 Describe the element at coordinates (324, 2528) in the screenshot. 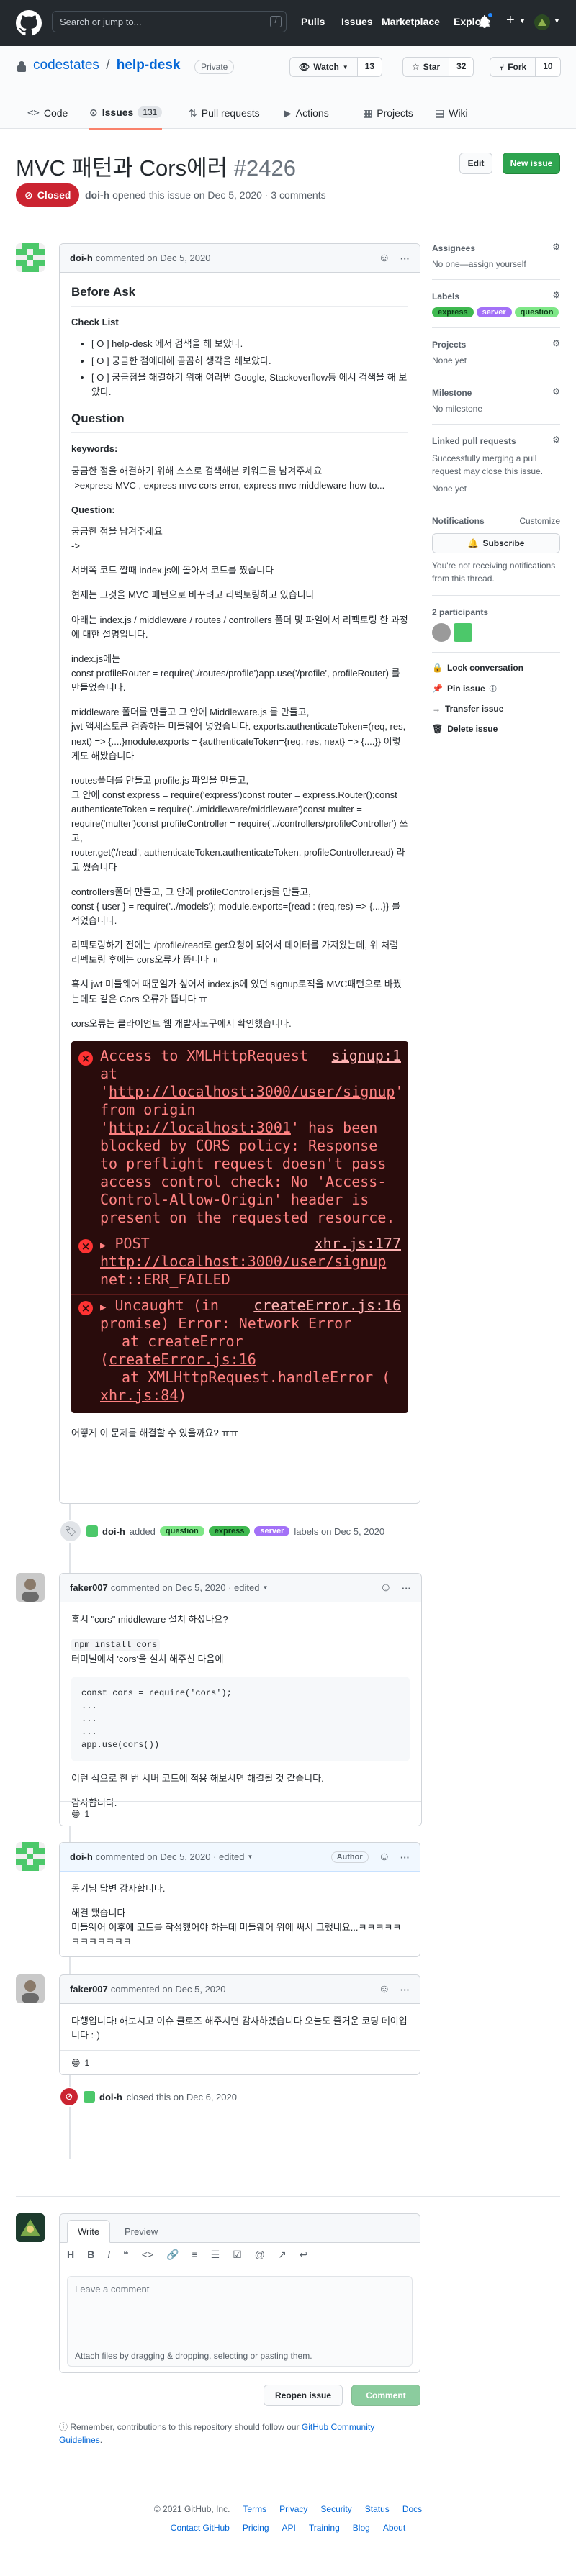

I see `footer-link-training: Training` at that location.